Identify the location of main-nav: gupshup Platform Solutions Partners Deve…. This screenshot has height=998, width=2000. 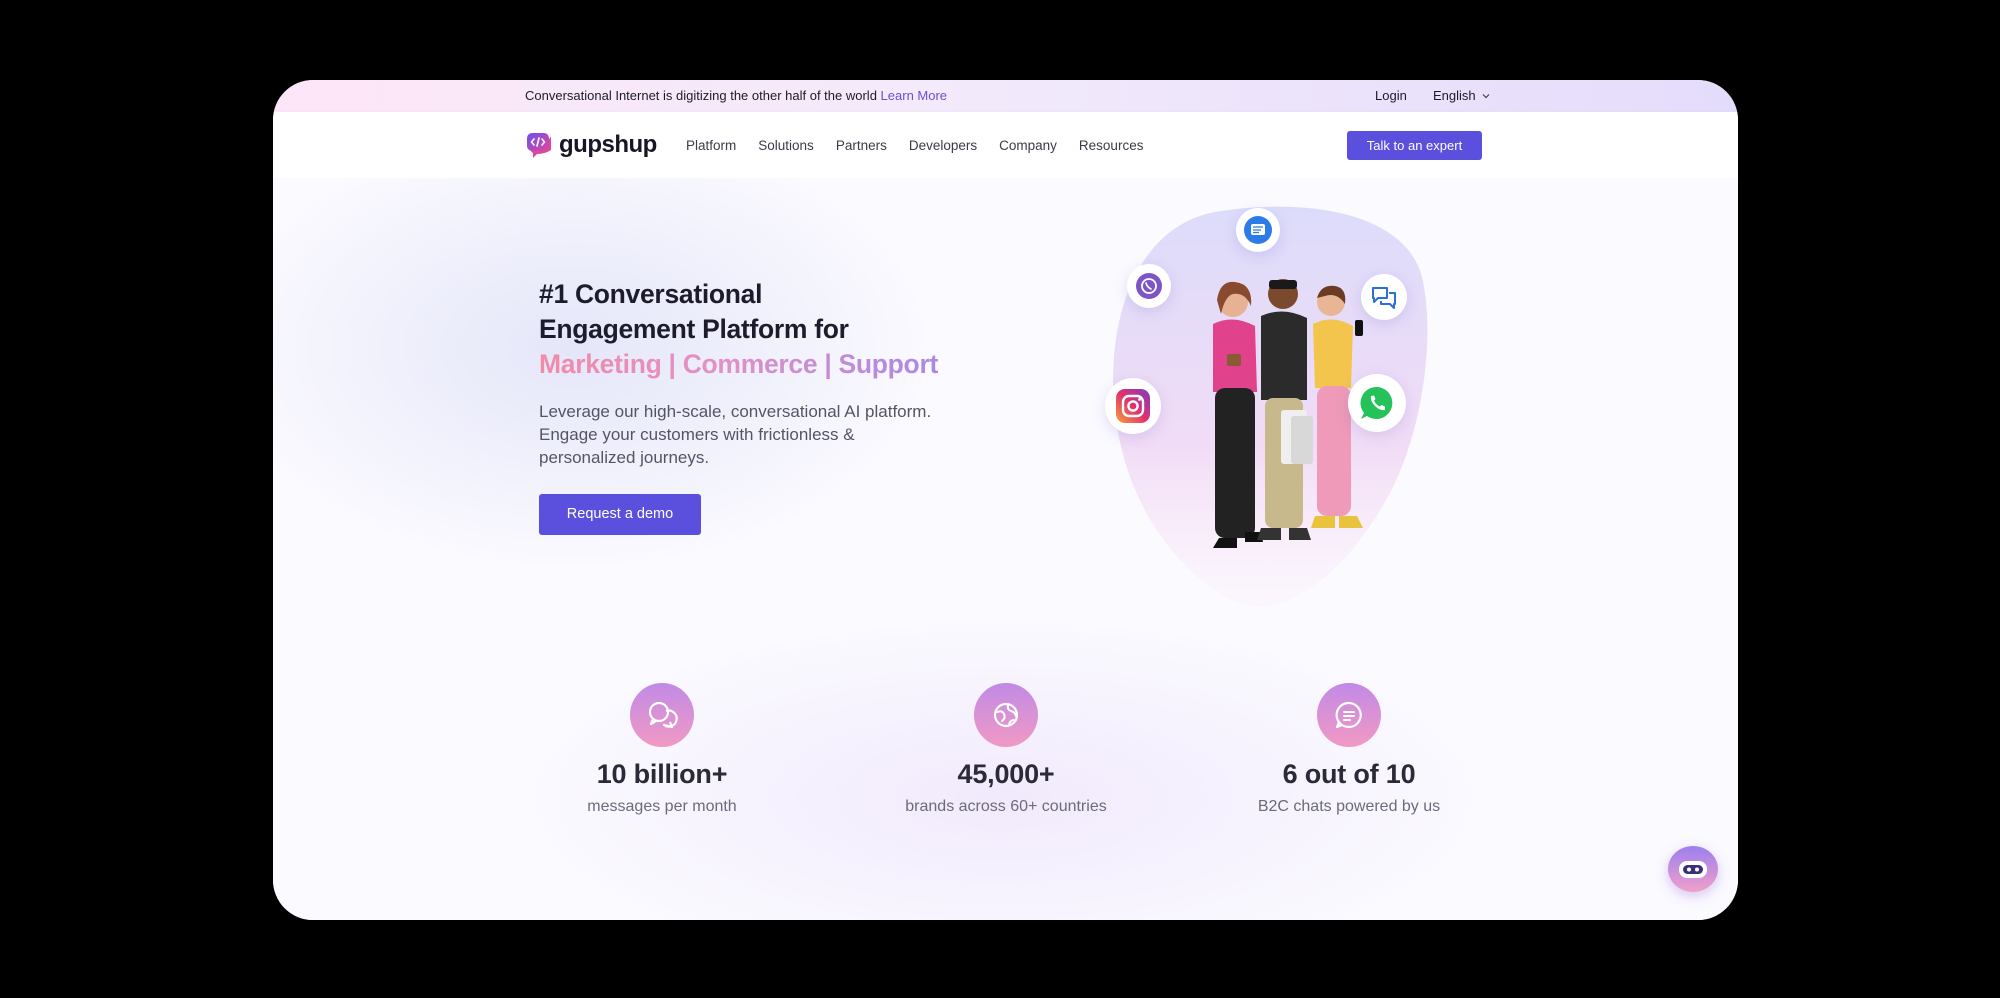
(1005, 145).